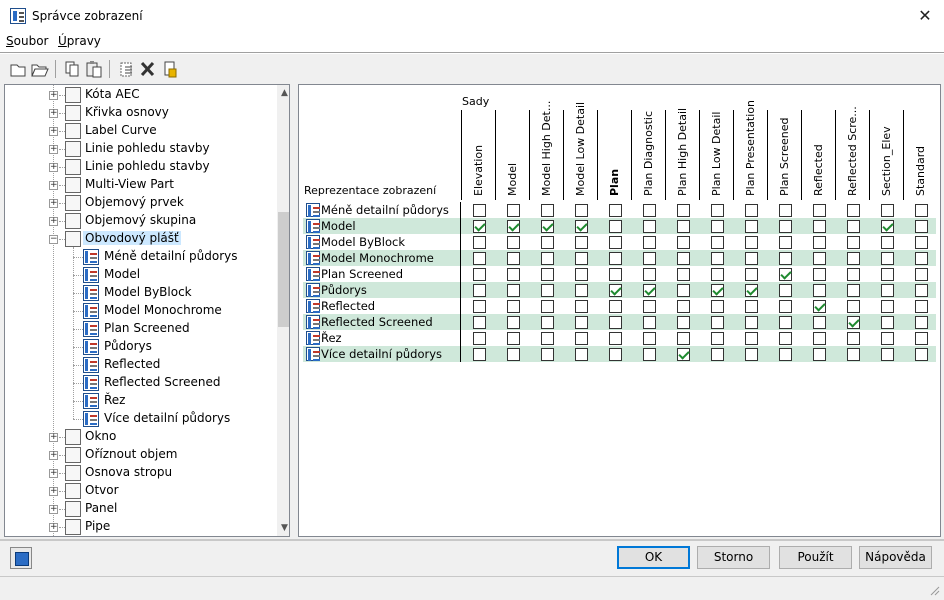 The width and height of the screenshot is (944, 600). I want to click on grid-row-vice-detailni-pudorys: Více detailní půdorys, so click(619, 354).